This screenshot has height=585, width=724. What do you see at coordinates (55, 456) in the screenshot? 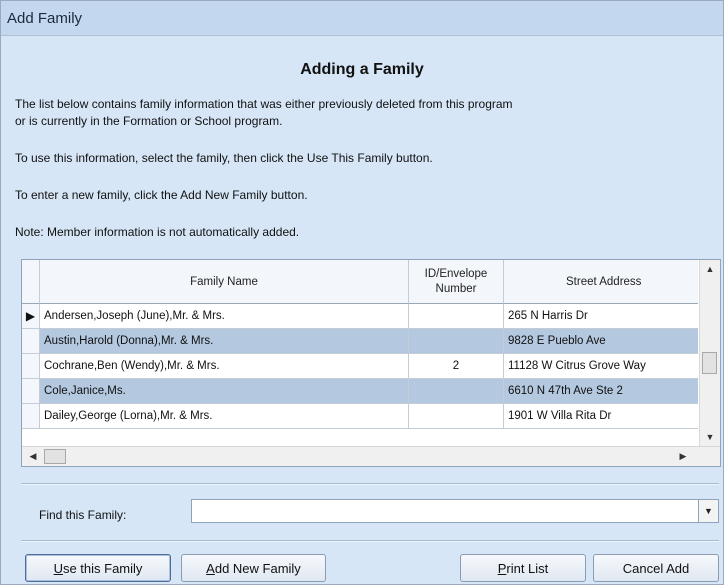
I see `horizontal-scroll-thumb` at bounding box center [55, 456].